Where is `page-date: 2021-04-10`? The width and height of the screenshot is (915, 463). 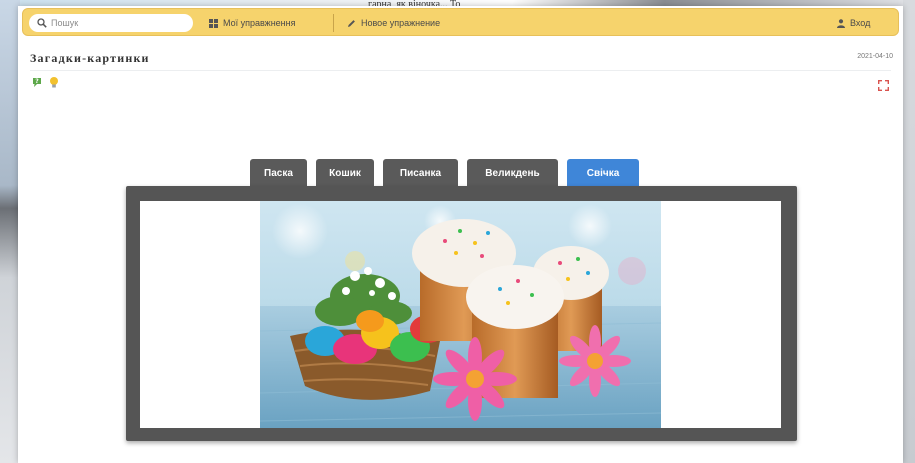 page-date: 2021-04-10 is located at coordinates (875, 56).